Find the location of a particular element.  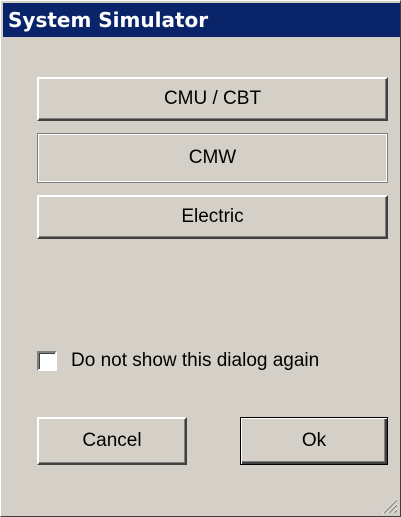

cmu-cbt-button: CMU / CBT is located at coordinates (212, 99).